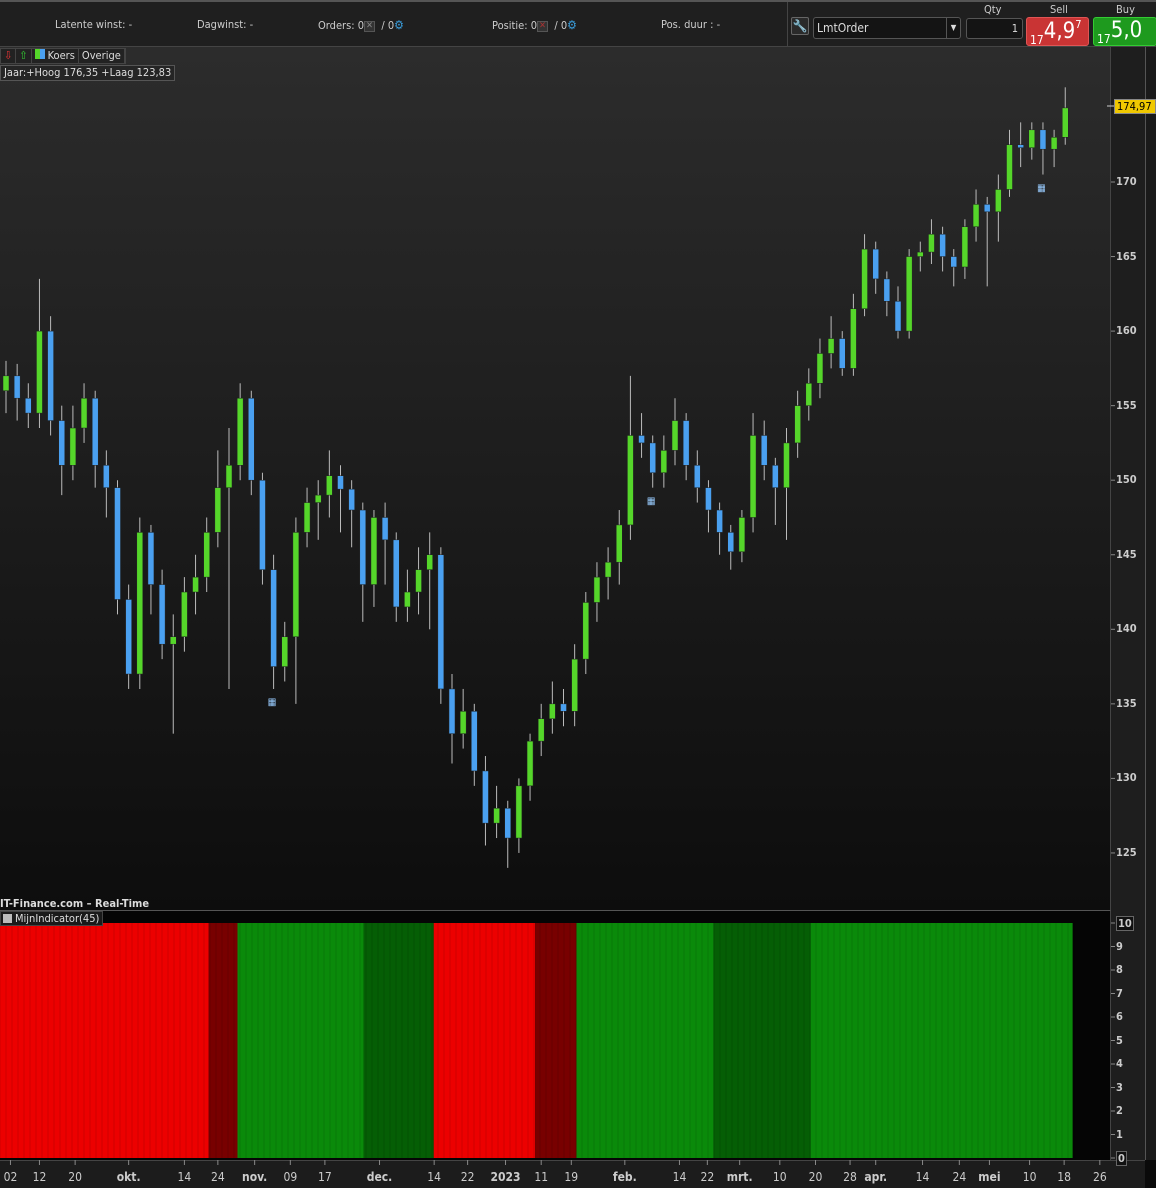 Image resolution: width=1156 pixels, height=1188 pixels. What do you see at coordinates (52, 918) in the screenshot?
I see `indicator-legend: MijnIndicator(45)` at bounding box center [52, 918].